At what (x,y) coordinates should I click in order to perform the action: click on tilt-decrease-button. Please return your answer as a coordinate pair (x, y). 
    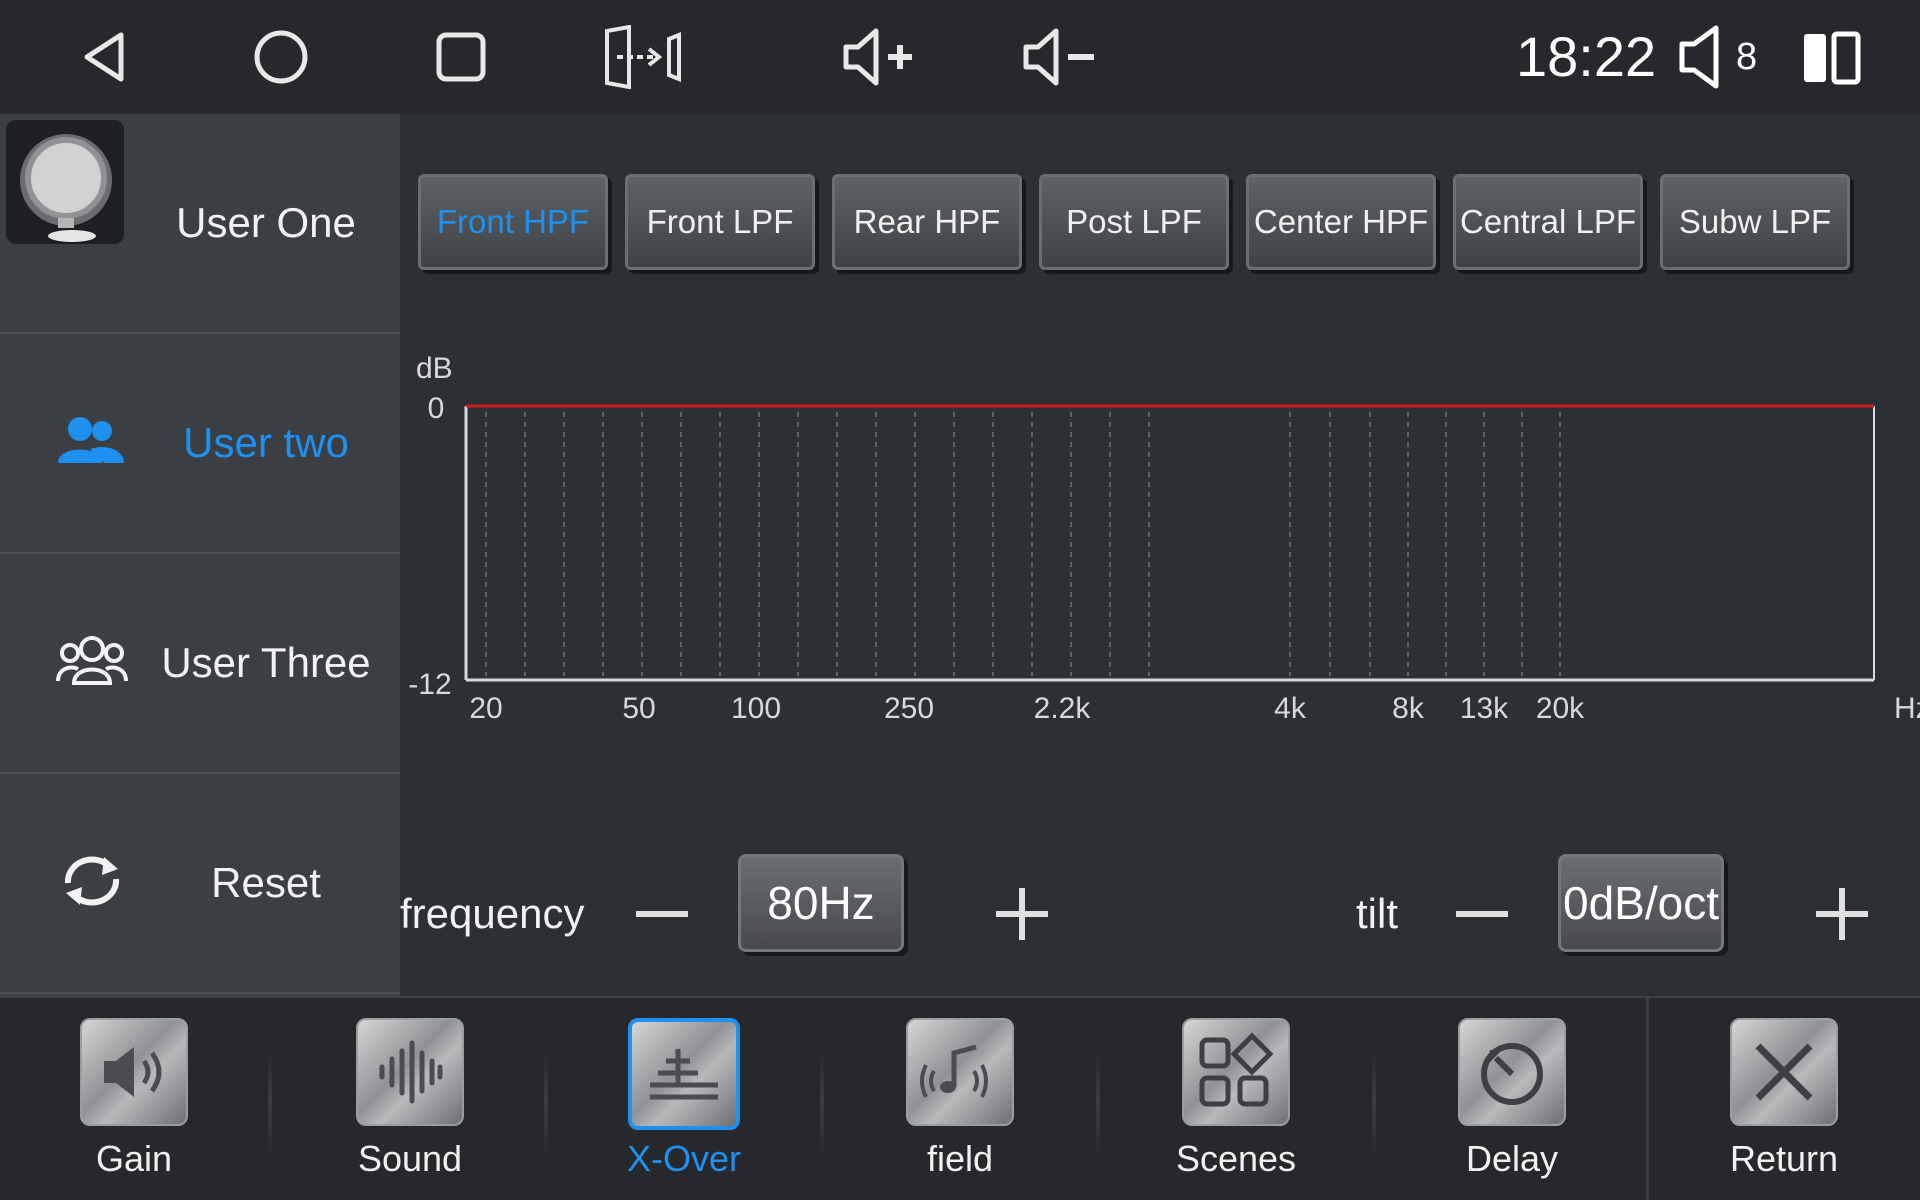
    Looking at the image, I should click on (1482, 914).